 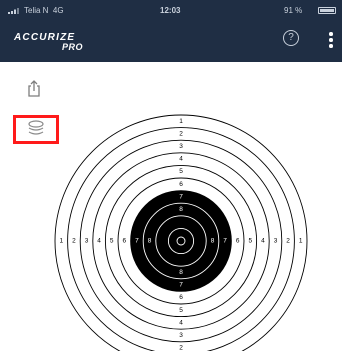 I want to click on ring-label-right-1: 1, so click(x=301, y=241).